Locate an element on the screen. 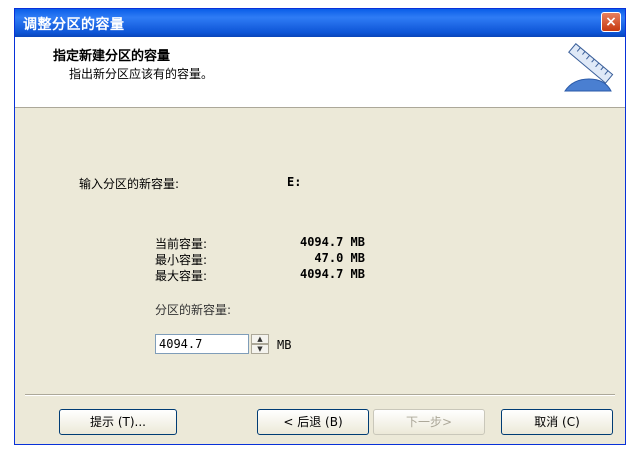  spin-up-icon: ▲ is located at coordinates (260, 339).